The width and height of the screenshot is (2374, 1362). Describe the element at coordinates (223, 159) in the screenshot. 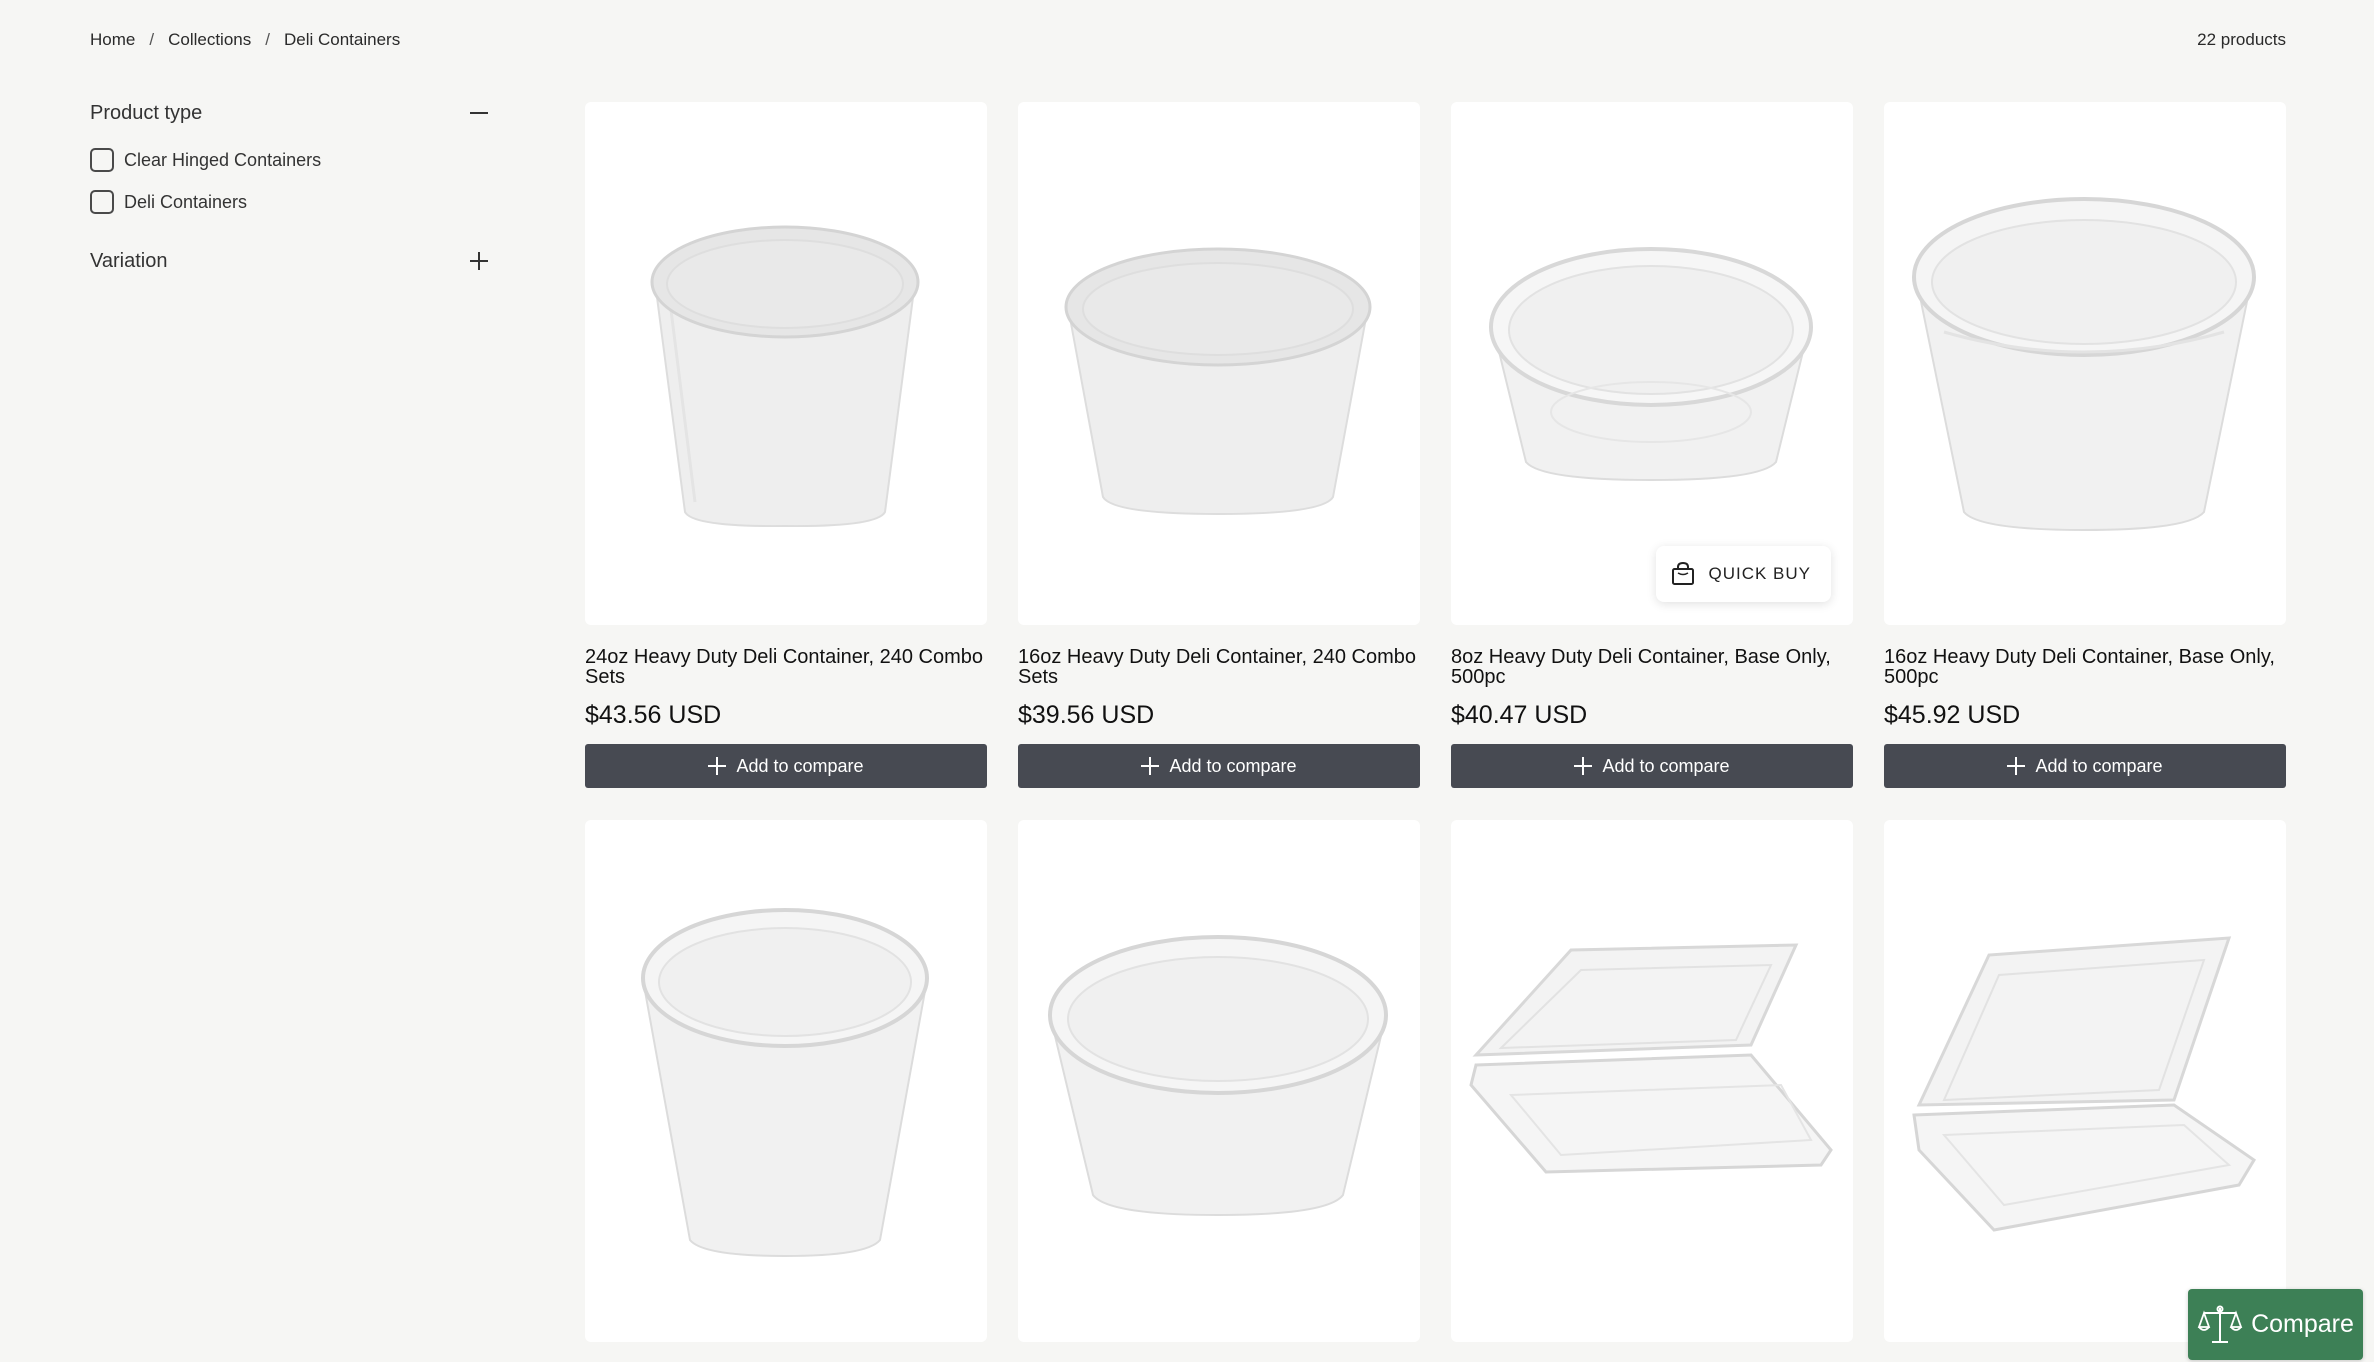

I see `filter-option-label: Clear Hinged Containers` at that location.